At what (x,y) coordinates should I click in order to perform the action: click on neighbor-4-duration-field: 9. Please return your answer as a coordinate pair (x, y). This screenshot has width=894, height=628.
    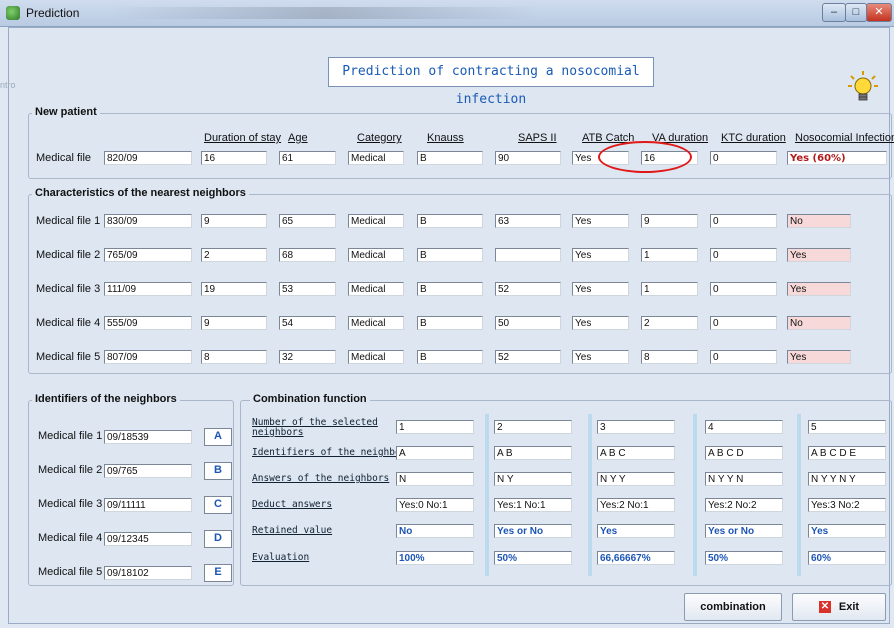
    Looking at the image, I should click on (234, 323).